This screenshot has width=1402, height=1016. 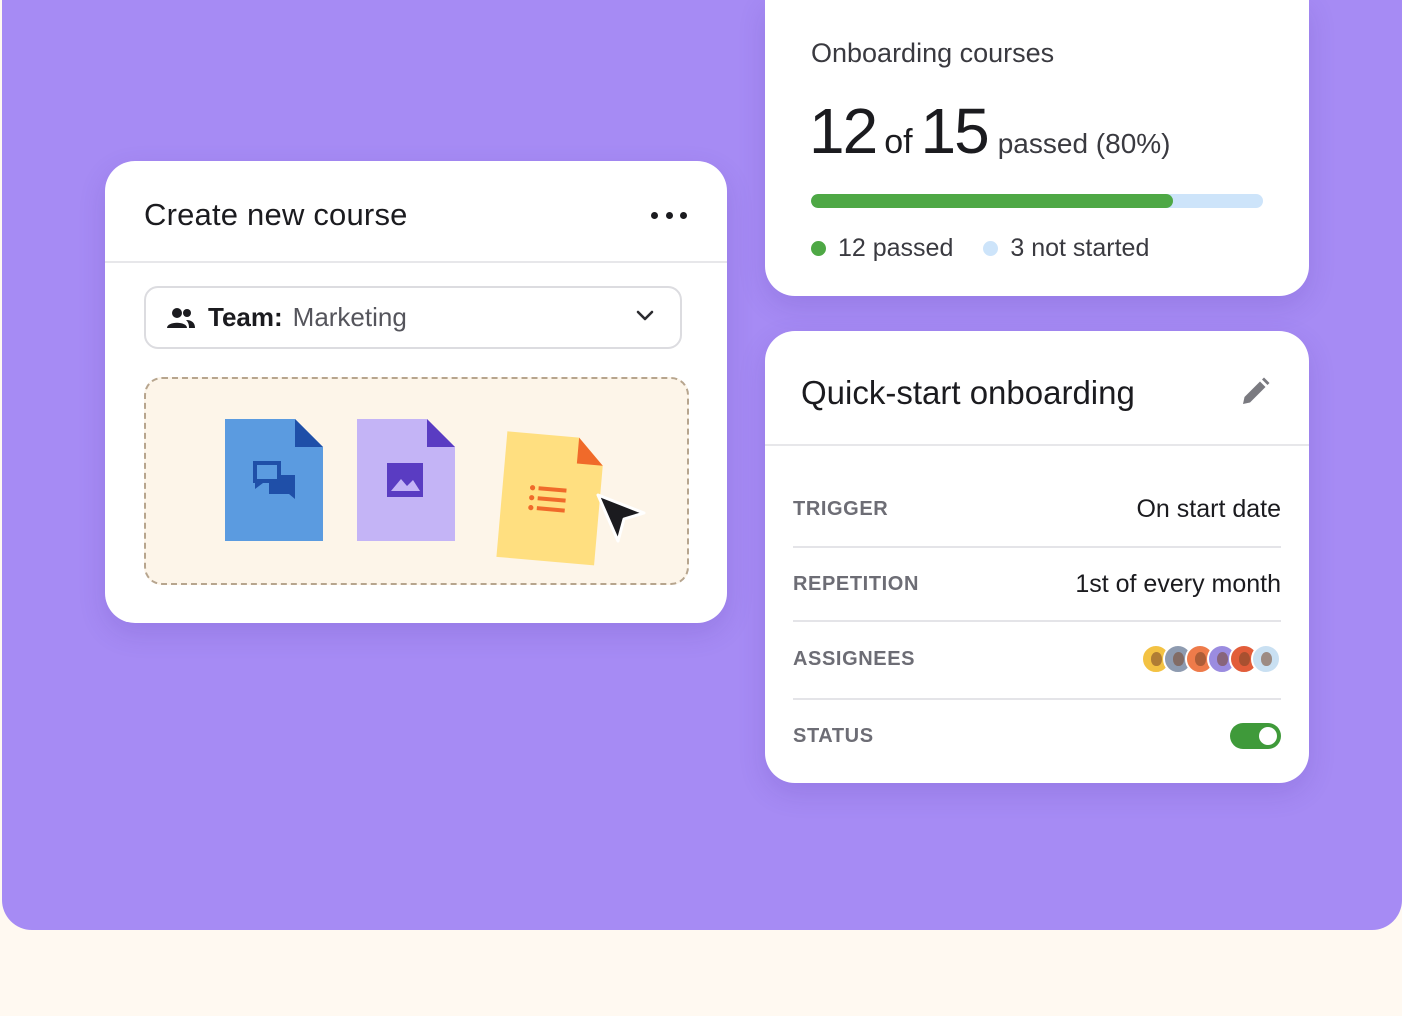 What do you see at coordinates (818, 248) in the screenshot?
I see `passed-dot-icon` at bounding box center [818, 248].